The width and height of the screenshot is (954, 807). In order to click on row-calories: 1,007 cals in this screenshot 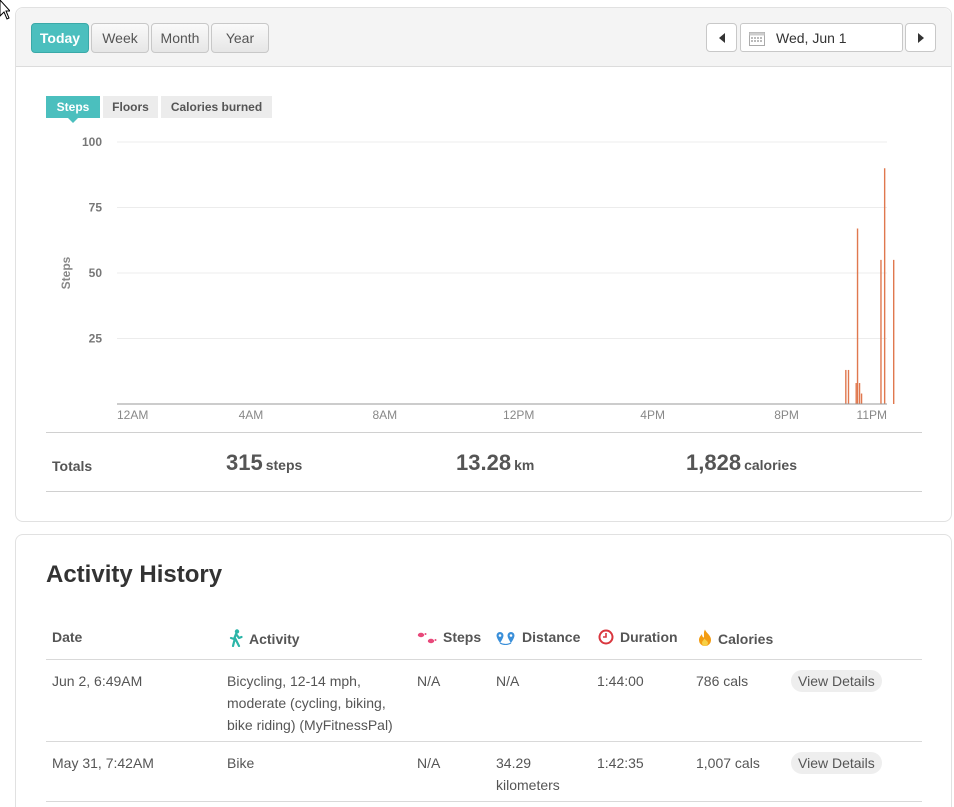, I will do `click(728, 763)`.